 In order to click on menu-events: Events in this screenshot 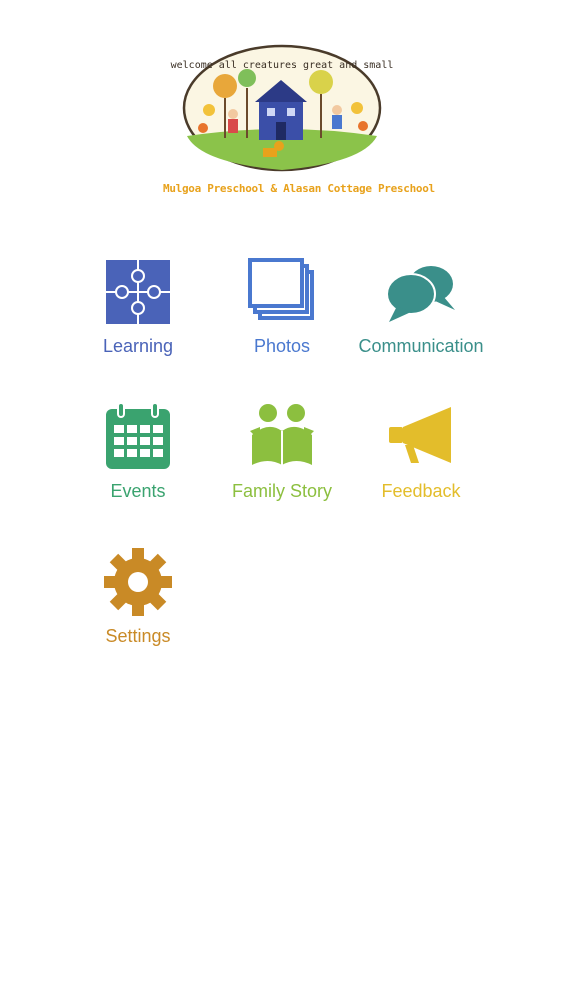, I will do `click(138, 461)`.